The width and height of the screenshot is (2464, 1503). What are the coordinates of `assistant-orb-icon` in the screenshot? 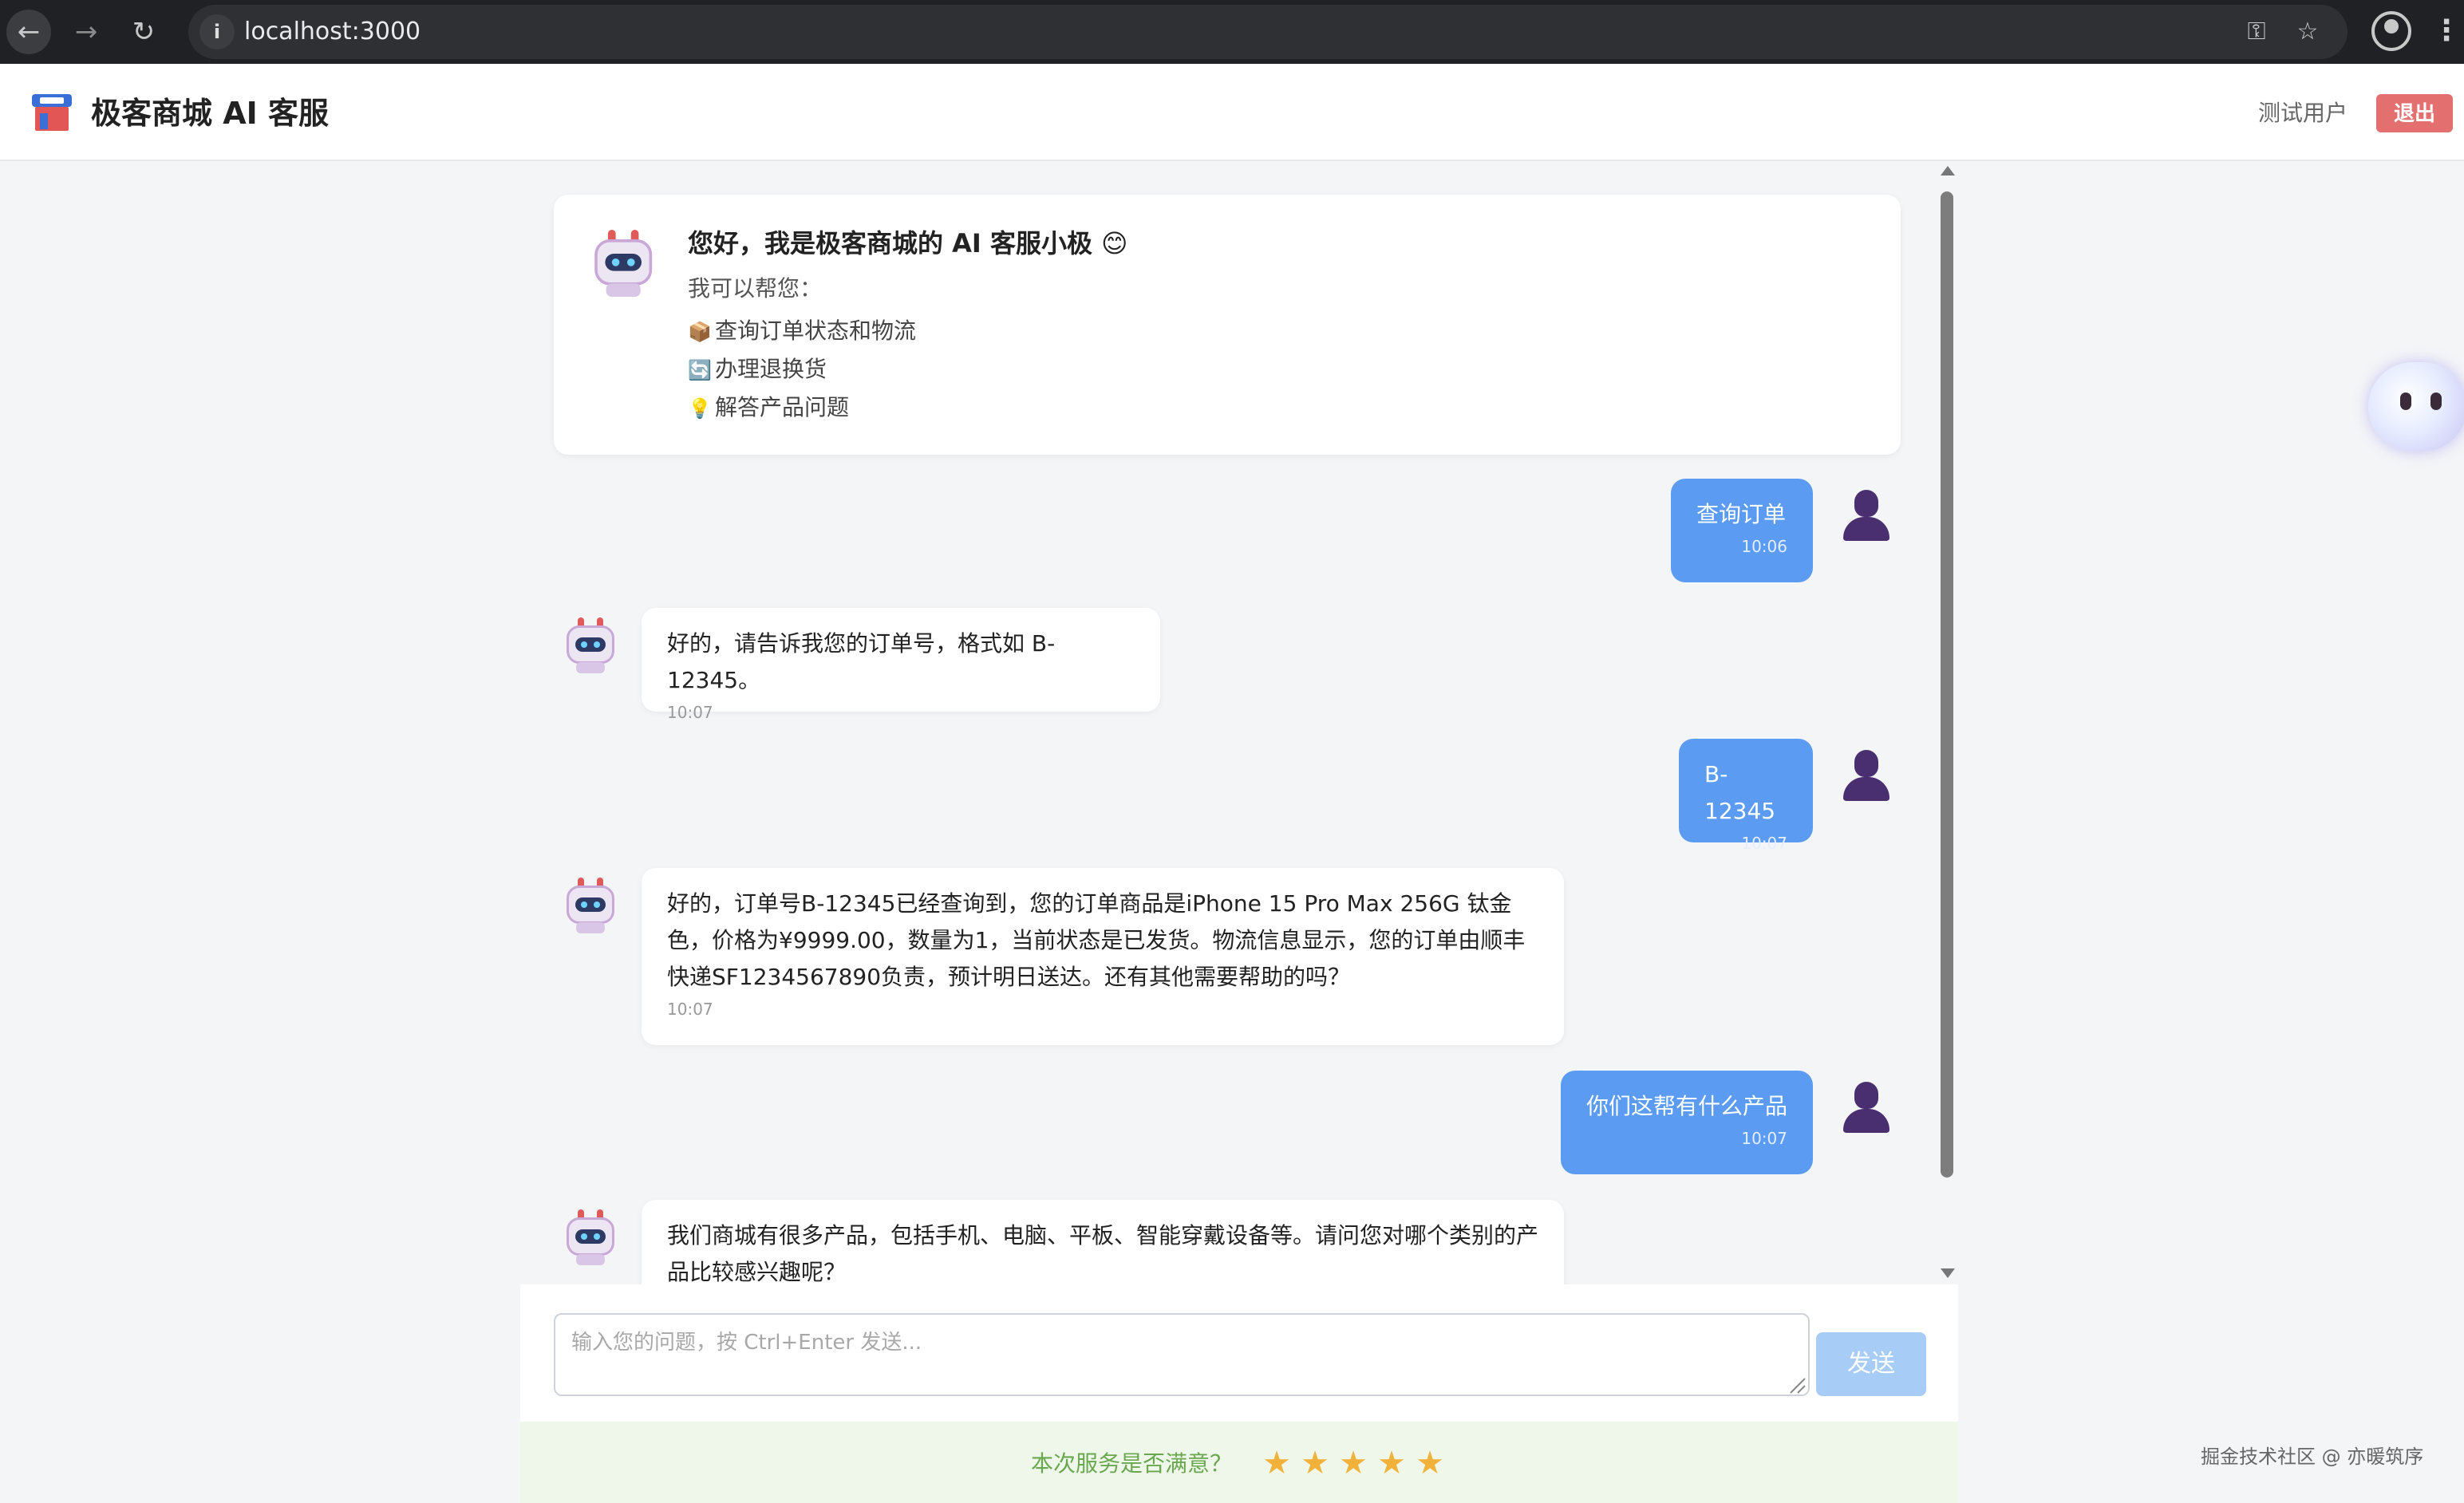 It's located at (2416, 407).